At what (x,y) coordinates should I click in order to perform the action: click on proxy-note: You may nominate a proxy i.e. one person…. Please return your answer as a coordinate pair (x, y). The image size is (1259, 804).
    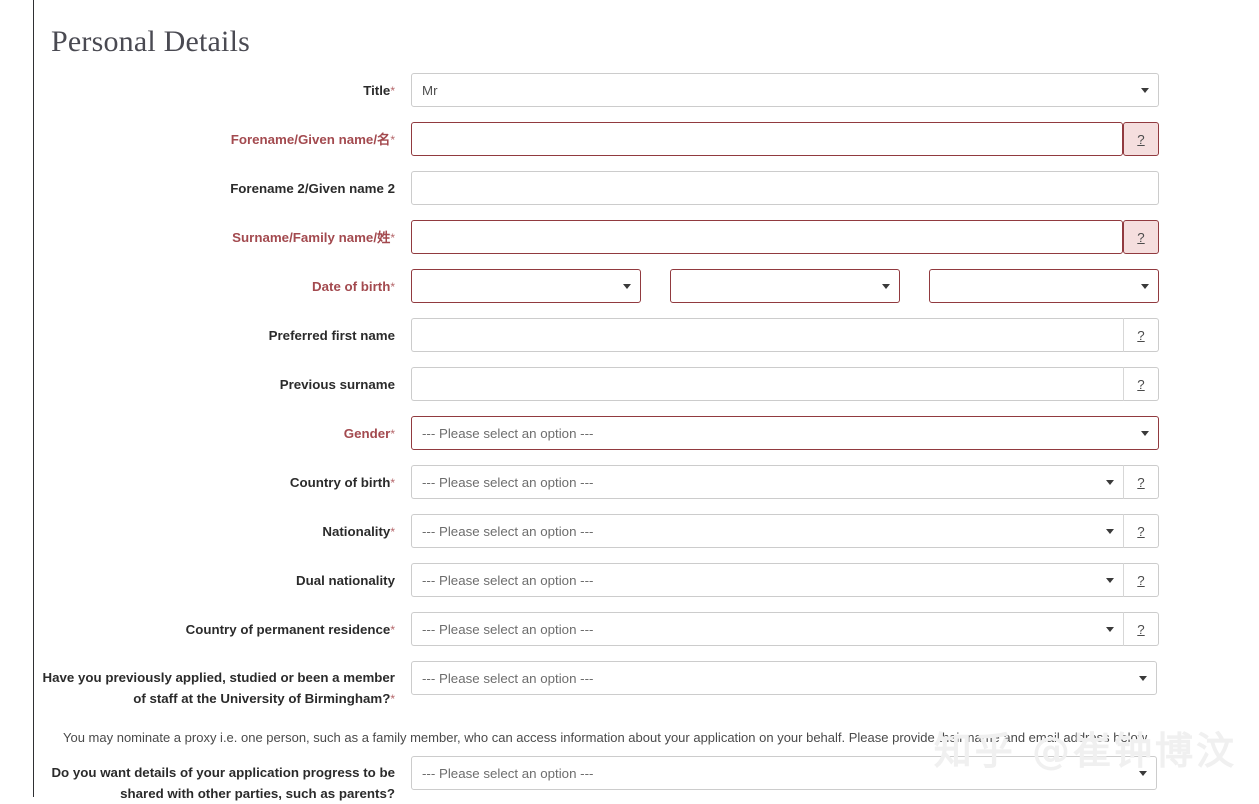
    Looking at the image, I should click on (607, 737).